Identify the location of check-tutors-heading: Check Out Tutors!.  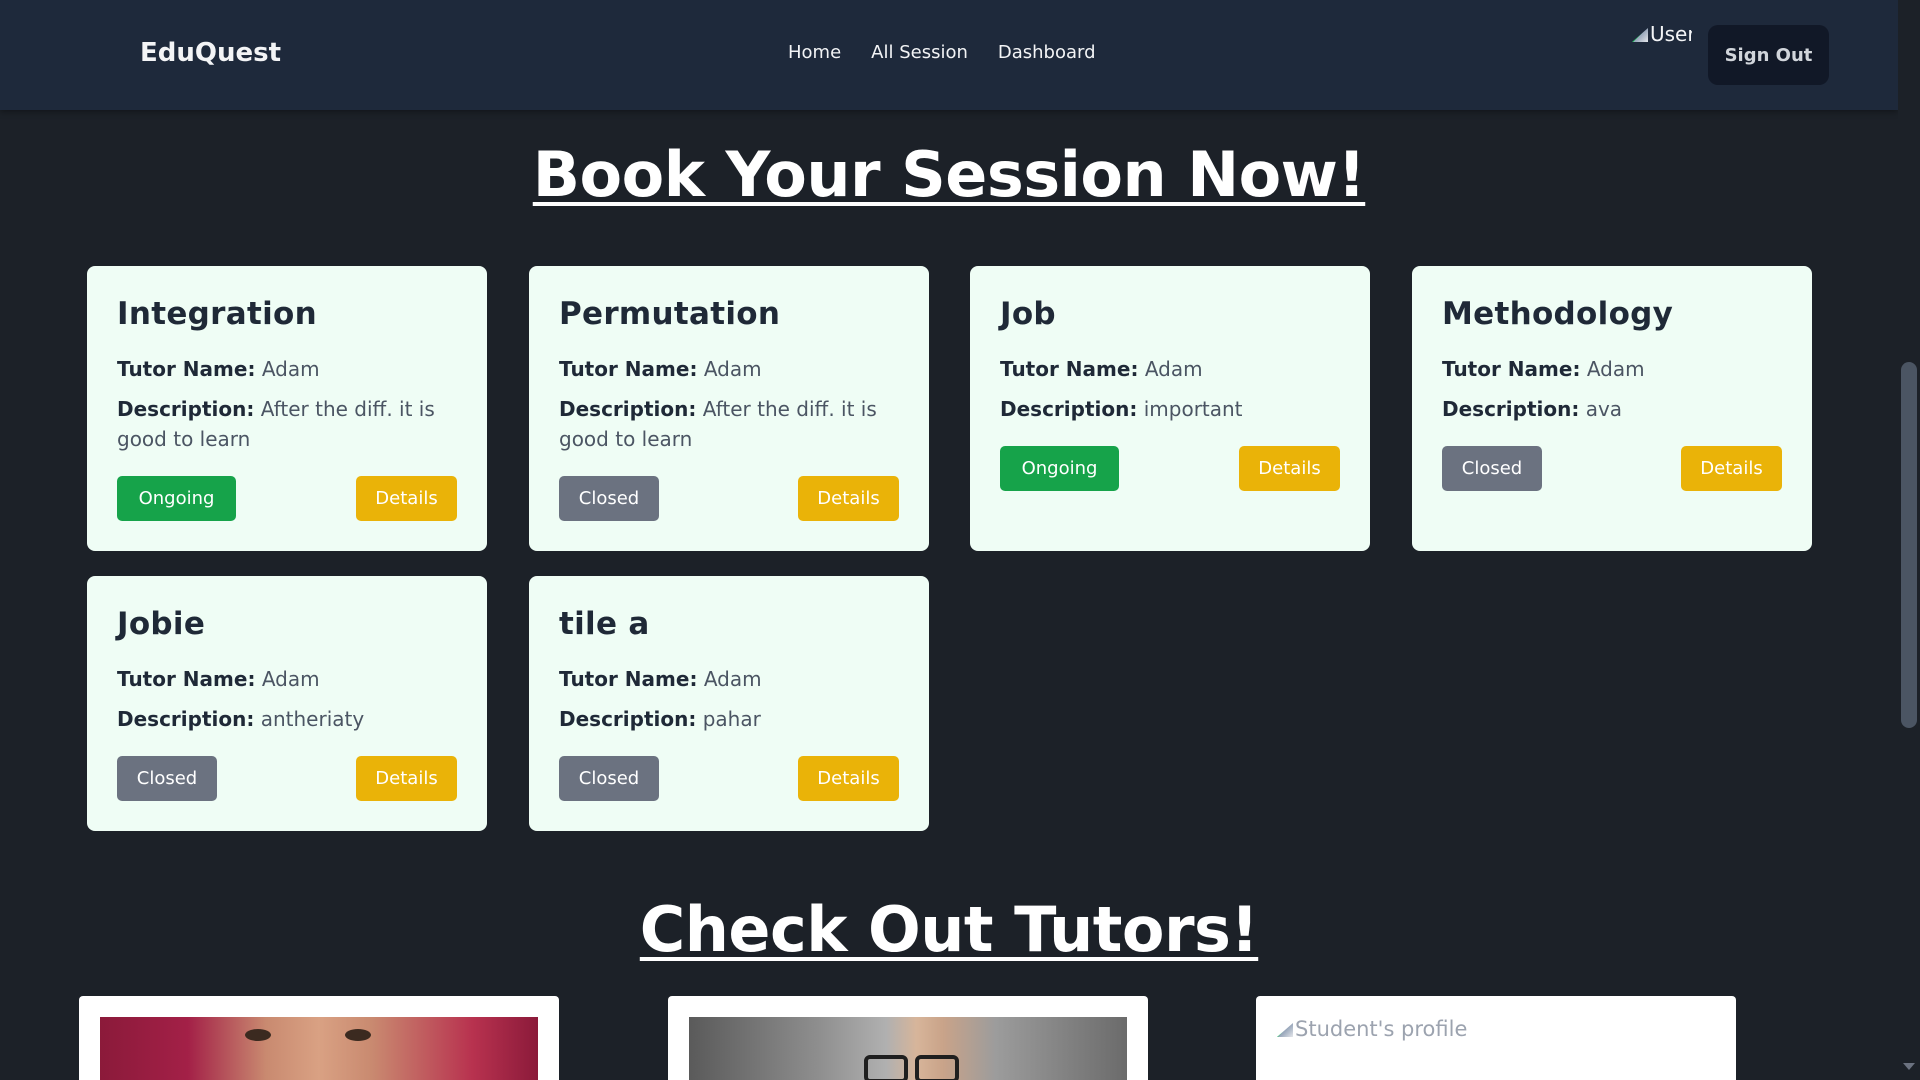
(949, 929).